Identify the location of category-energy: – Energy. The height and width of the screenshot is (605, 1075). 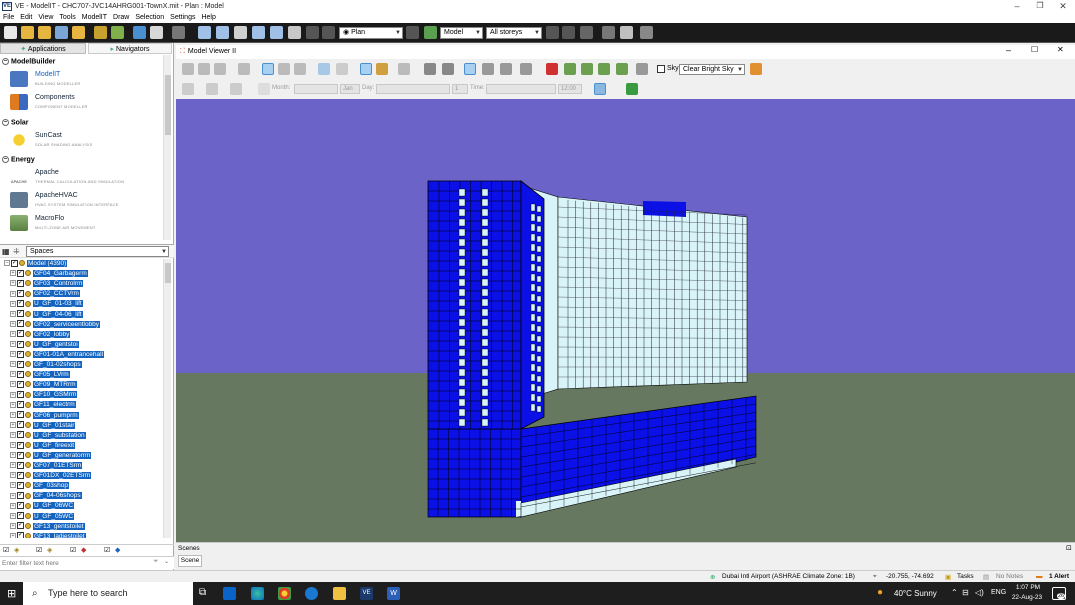
(18, 159).